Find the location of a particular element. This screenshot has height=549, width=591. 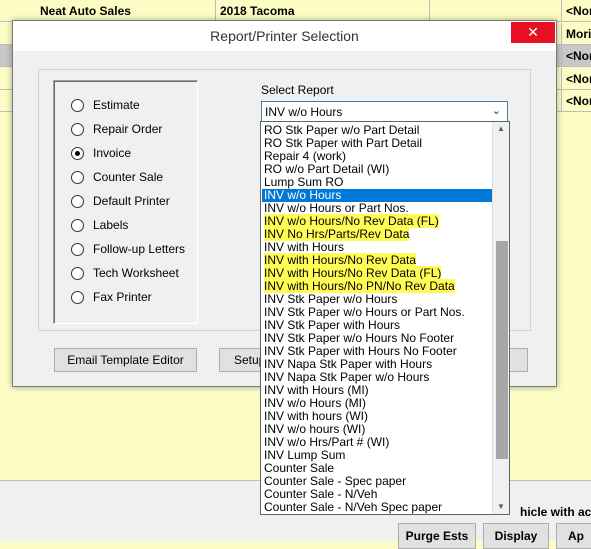

radio-option-labels: Labels is located at coordinates (99, 225).